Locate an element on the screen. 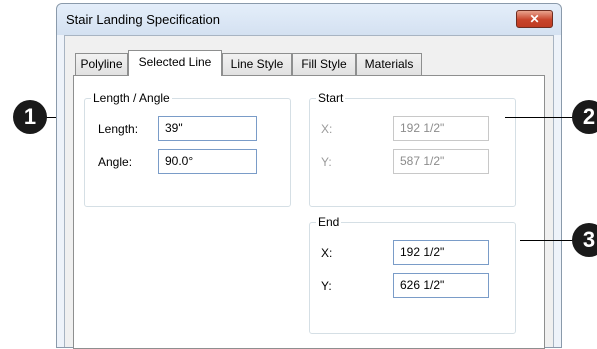 The height and width of the screenshot is (349, 597). tab-line-style: Line Style is located at coordinates (257, 64).